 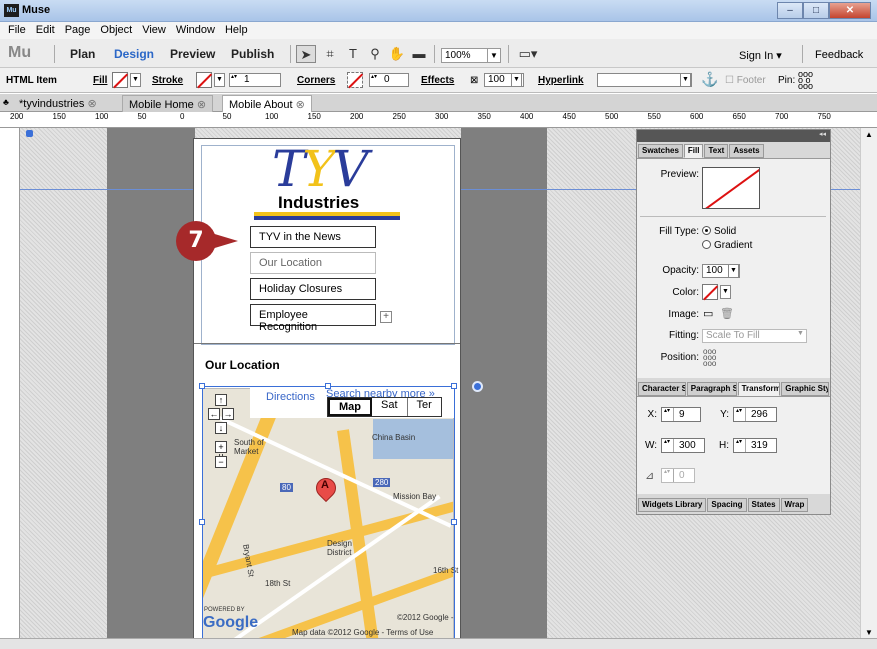 What do you see at coordinates (214, 414) in the screenshot?
I see `pan-left-icon: ←` at bounding box center [214, 414].